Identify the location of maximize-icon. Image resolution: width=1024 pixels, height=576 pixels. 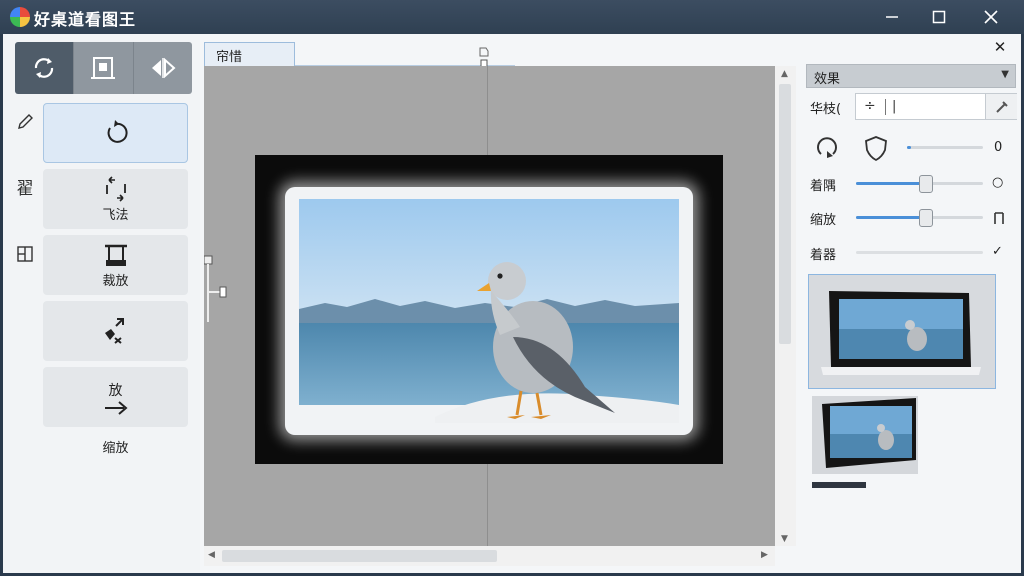
(939, 17).